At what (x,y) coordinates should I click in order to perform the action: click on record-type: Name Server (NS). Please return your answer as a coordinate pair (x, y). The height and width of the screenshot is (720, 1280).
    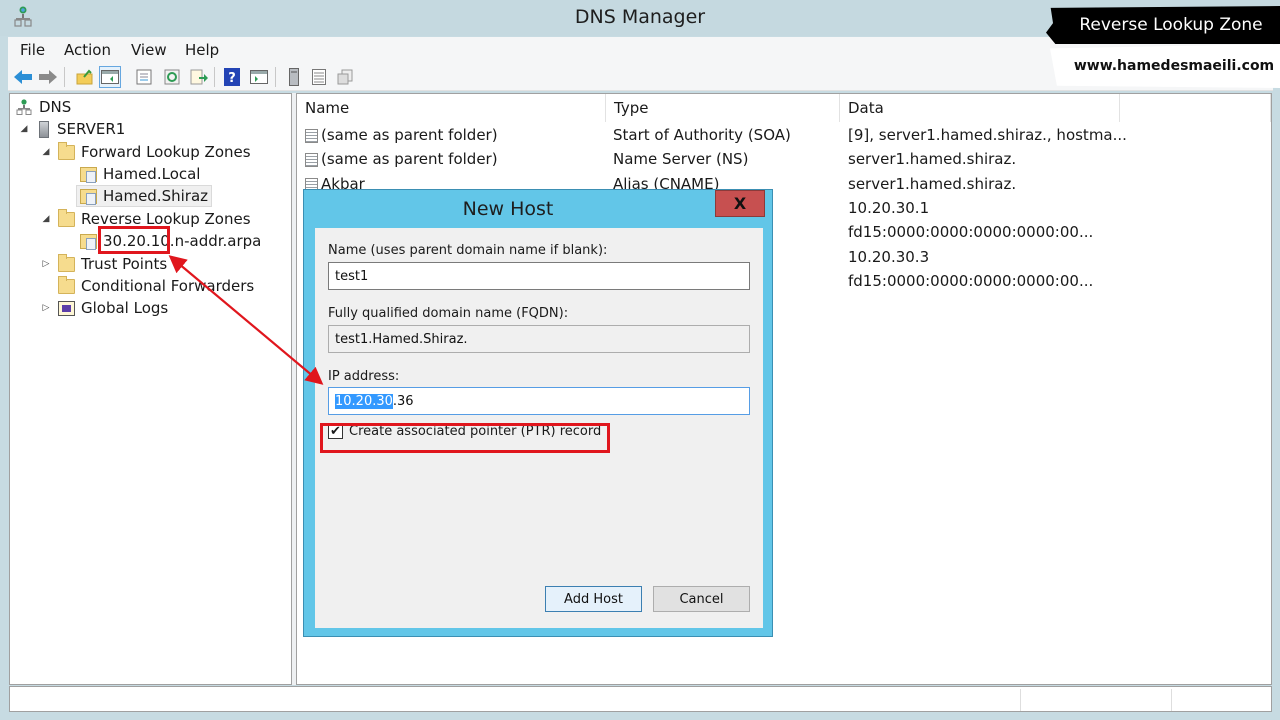
    Looking at the image, I should click on (681, 159).